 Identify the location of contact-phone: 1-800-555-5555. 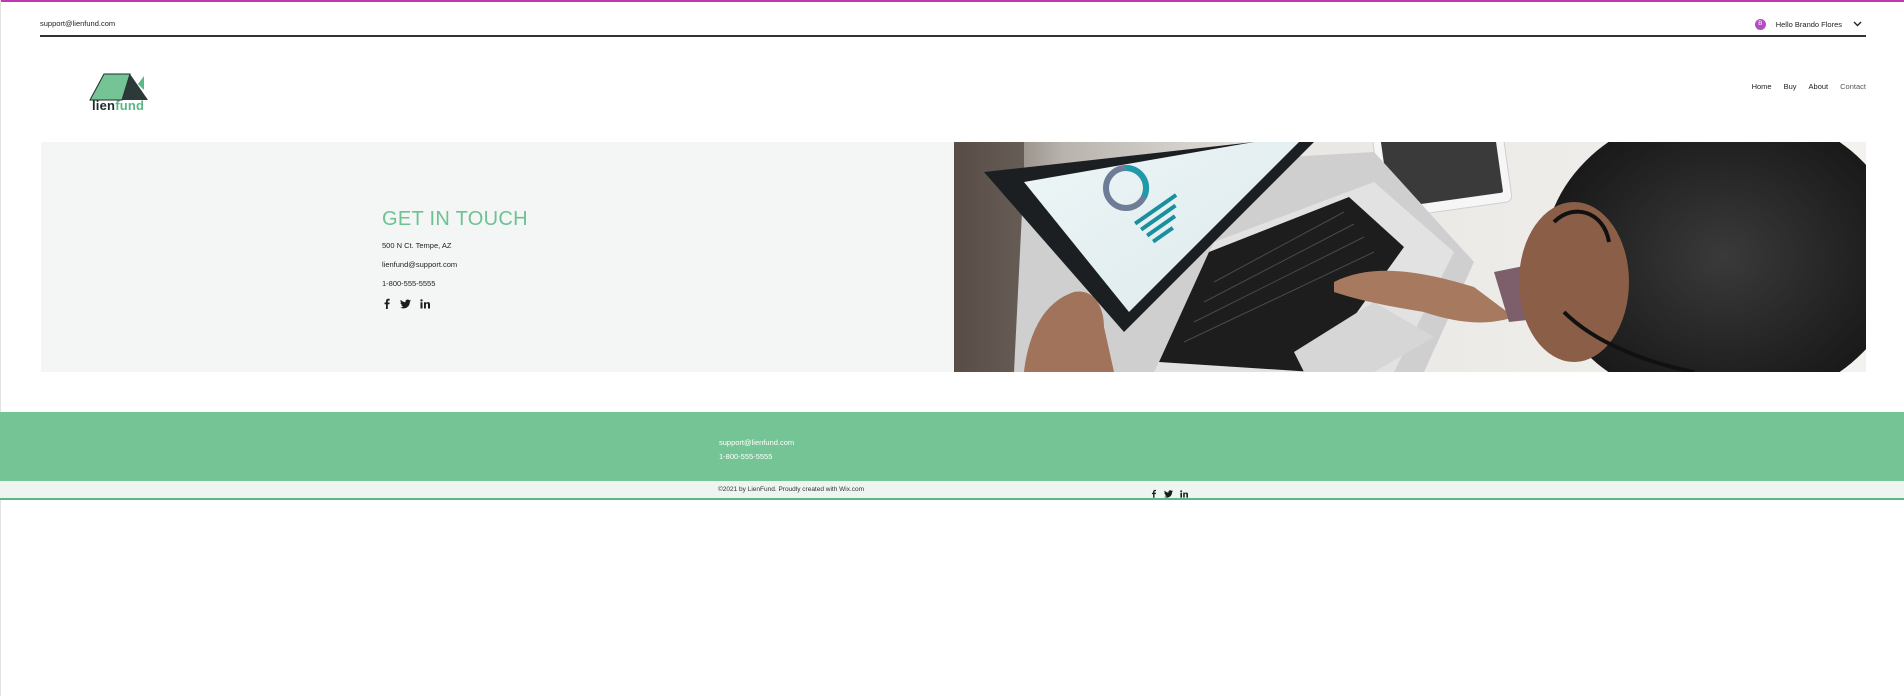
(455, 283).